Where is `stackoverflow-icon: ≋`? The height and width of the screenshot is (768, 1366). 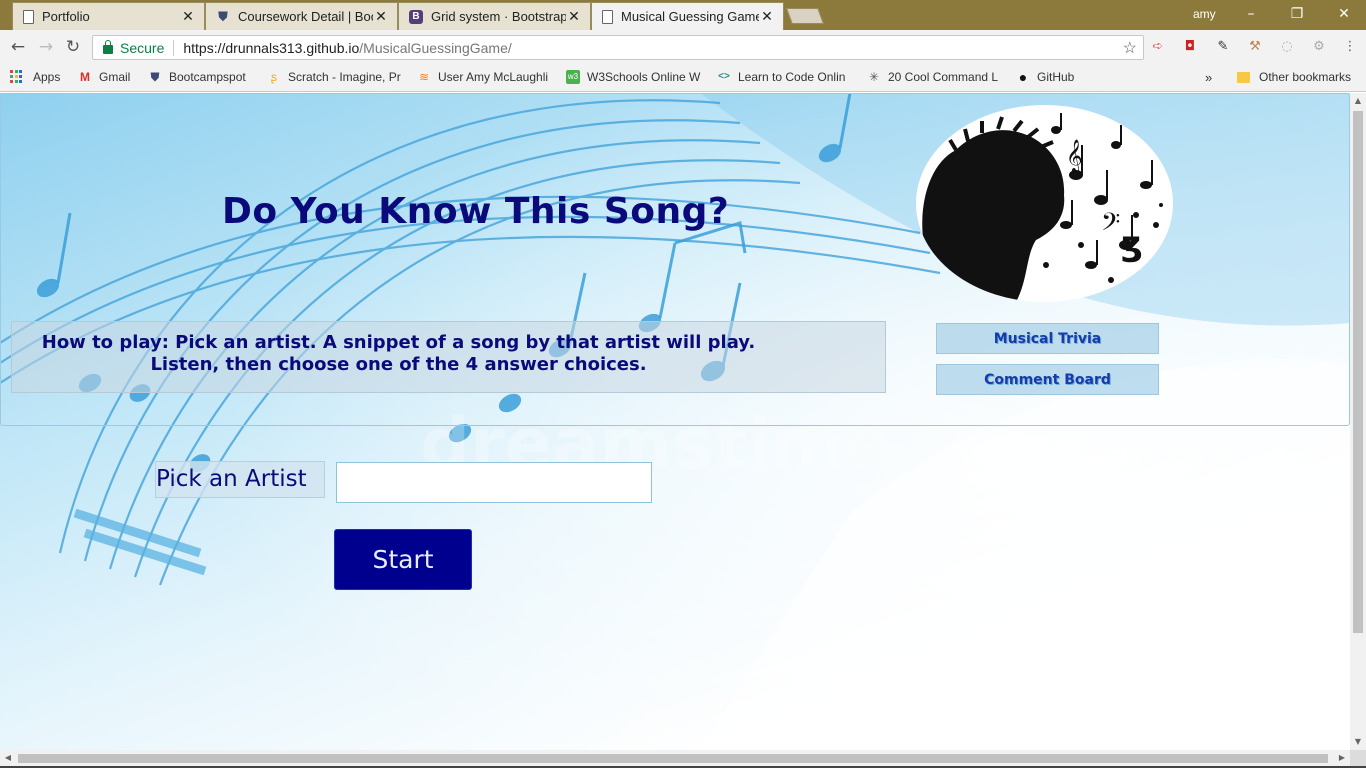 stackoverflow-icon: ≋ is located at coordinates (424, 77).